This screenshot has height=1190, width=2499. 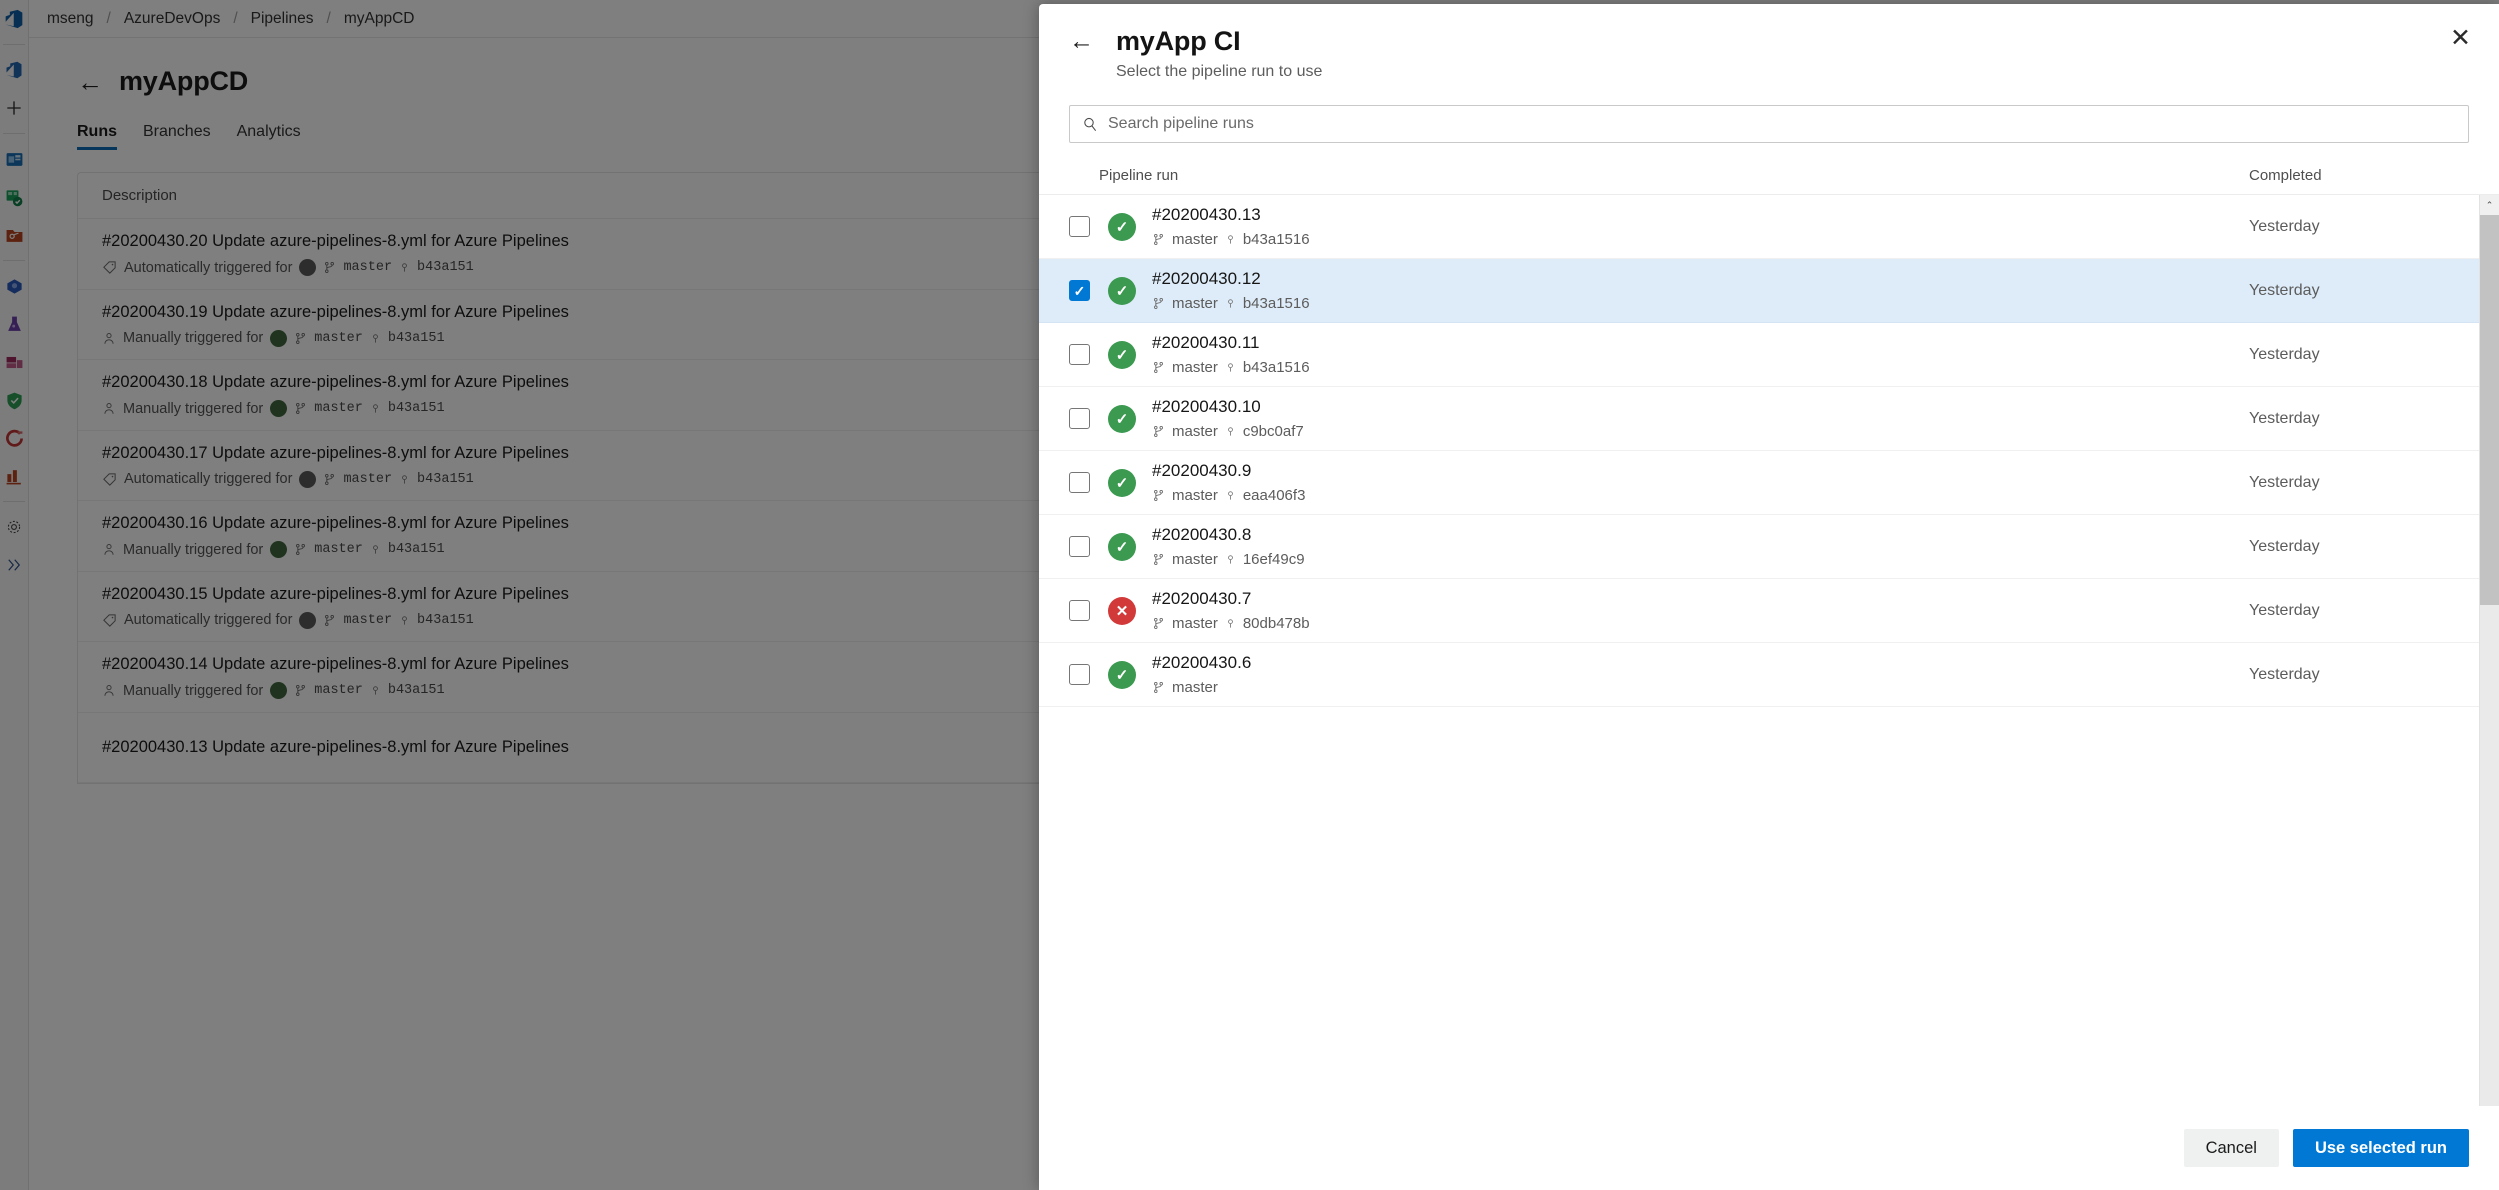 What do you see at coordinates (1090, 124) in the screenshot?
I see `search-icon` at bounding box center [1090, 124].